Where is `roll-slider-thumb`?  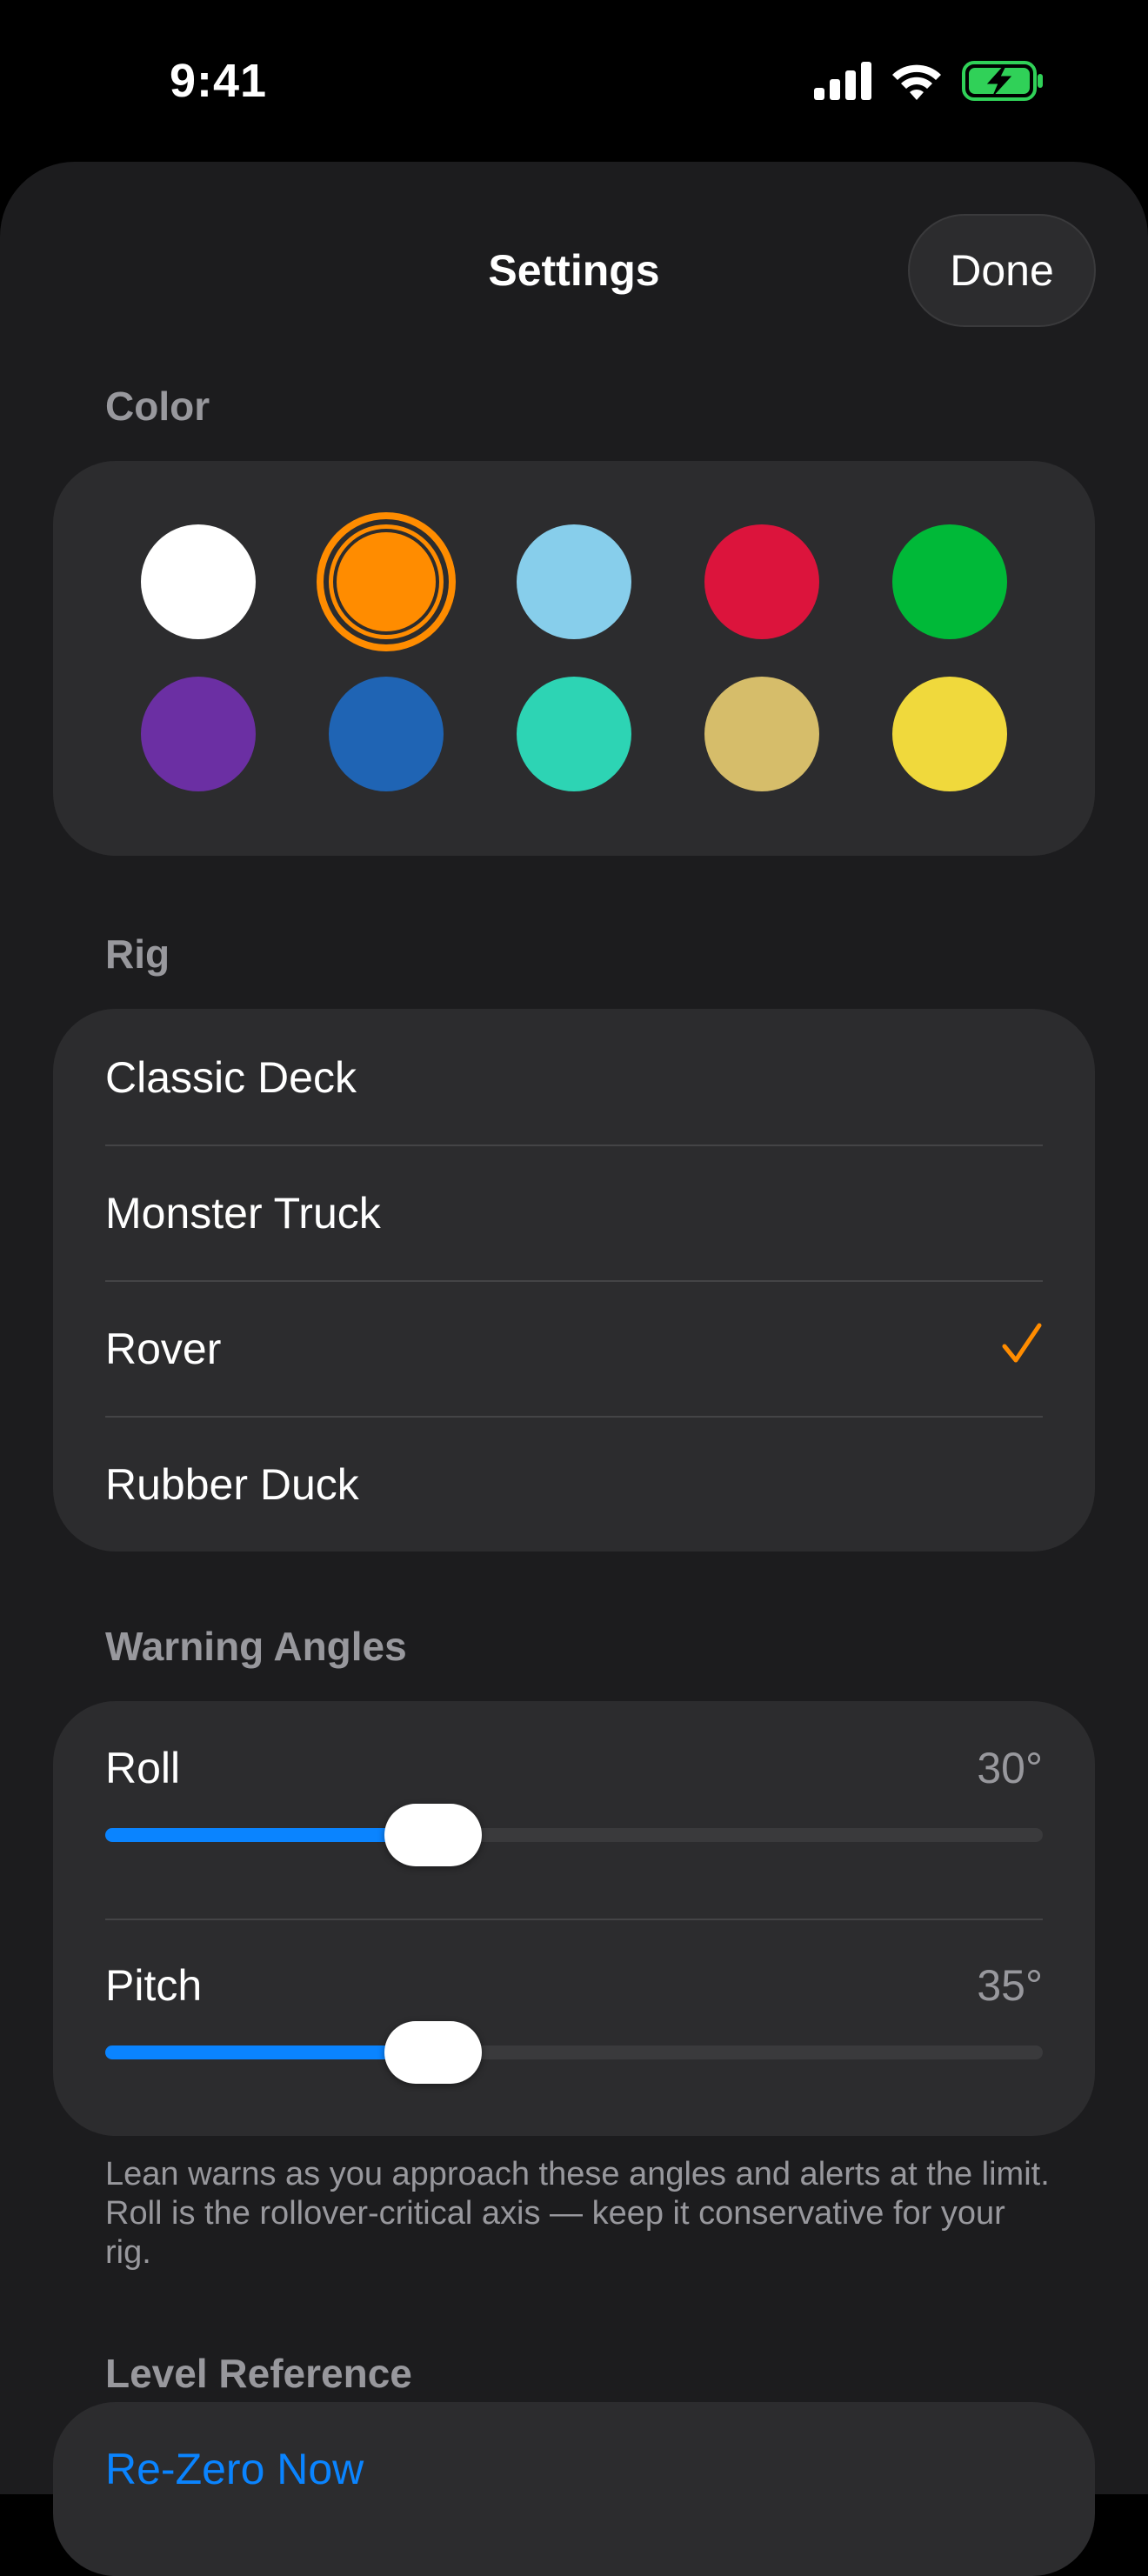 roll-slider-thumb is located at coordinates (434, 1835).